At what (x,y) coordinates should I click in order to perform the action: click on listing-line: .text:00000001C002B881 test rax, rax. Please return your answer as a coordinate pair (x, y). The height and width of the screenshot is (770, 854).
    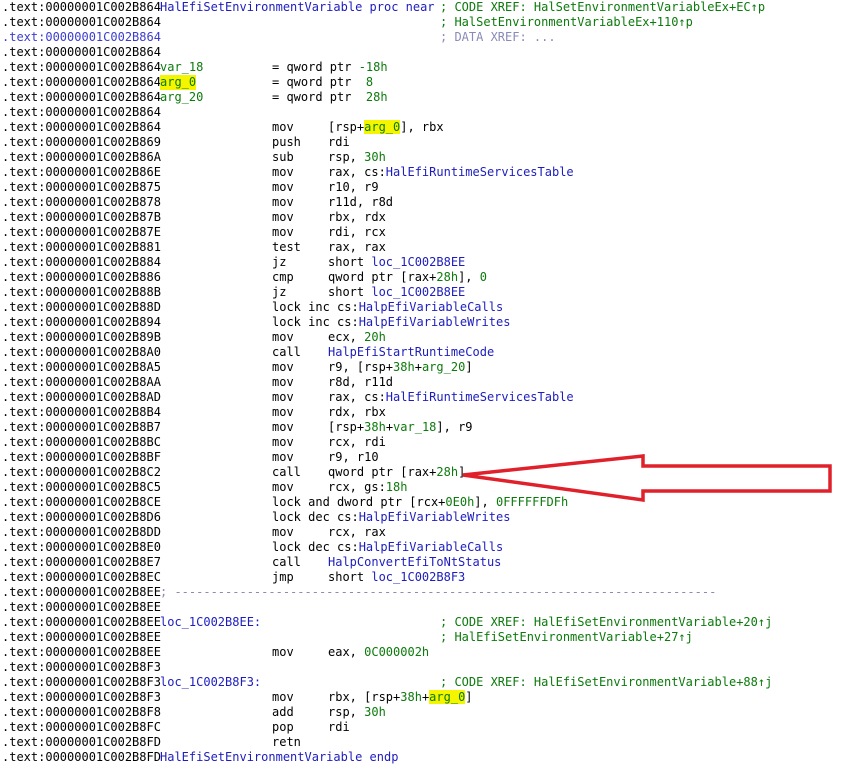
    Looking at the image, I should click on (427, 247).